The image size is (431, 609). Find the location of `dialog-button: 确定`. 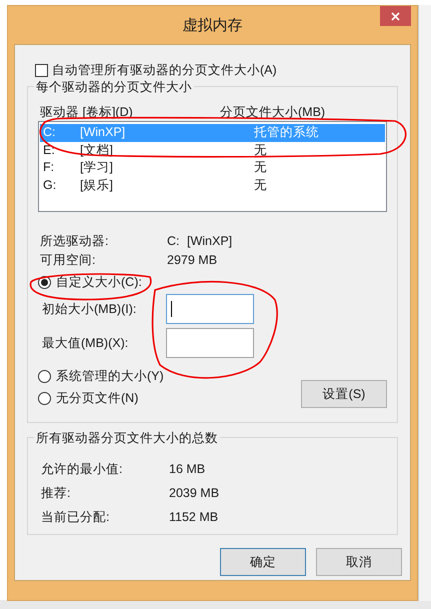

dialog-button: 确定 is located at coordinates (263, 562).